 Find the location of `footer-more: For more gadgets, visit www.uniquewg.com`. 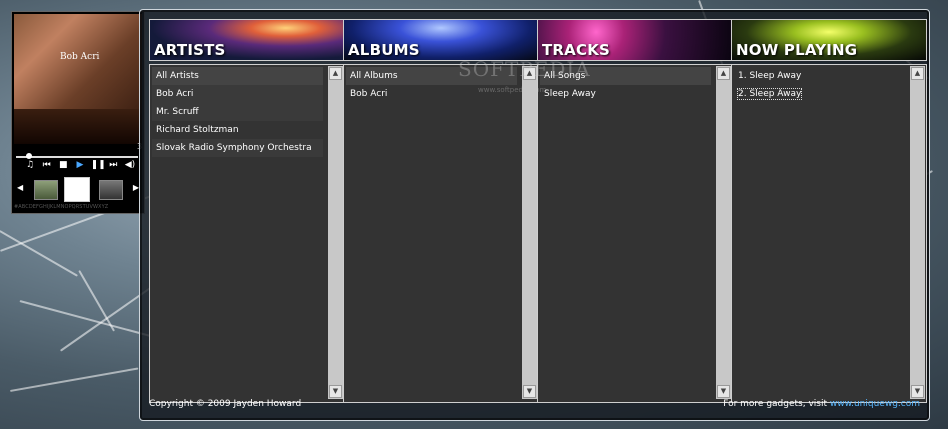

footer-more: For more gadgets, visit www.uniquewg.com is located at coordinates (821, 404).